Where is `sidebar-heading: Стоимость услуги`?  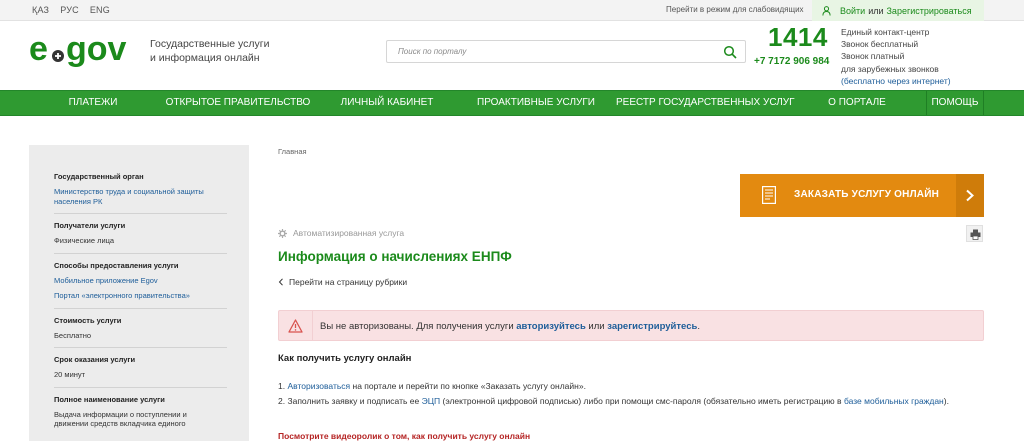 sidebar-heading: Стоимость услуги is located at coordinates (88, 320).